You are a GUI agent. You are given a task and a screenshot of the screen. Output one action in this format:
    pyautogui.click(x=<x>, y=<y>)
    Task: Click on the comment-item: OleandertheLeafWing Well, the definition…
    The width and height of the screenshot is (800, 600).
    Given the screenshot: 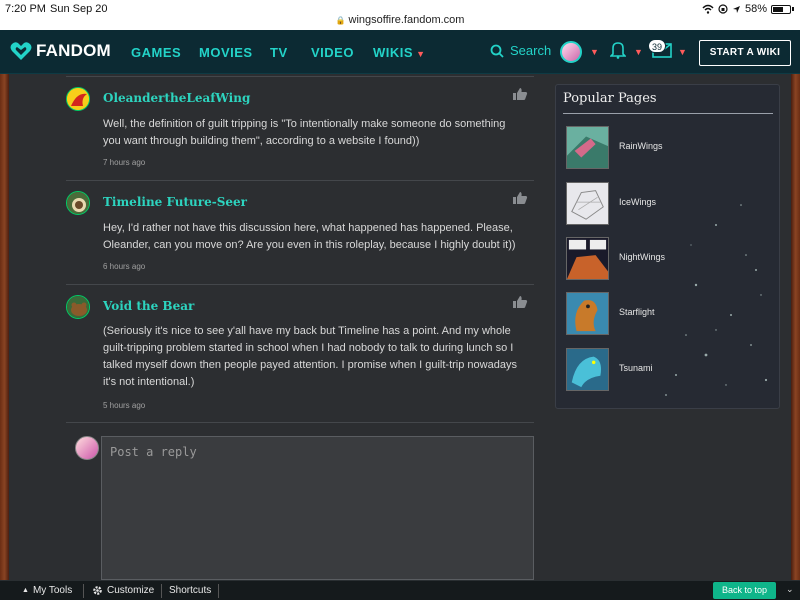 What is the action you would take?
    pyautogui.click(x=300, y=129)
    